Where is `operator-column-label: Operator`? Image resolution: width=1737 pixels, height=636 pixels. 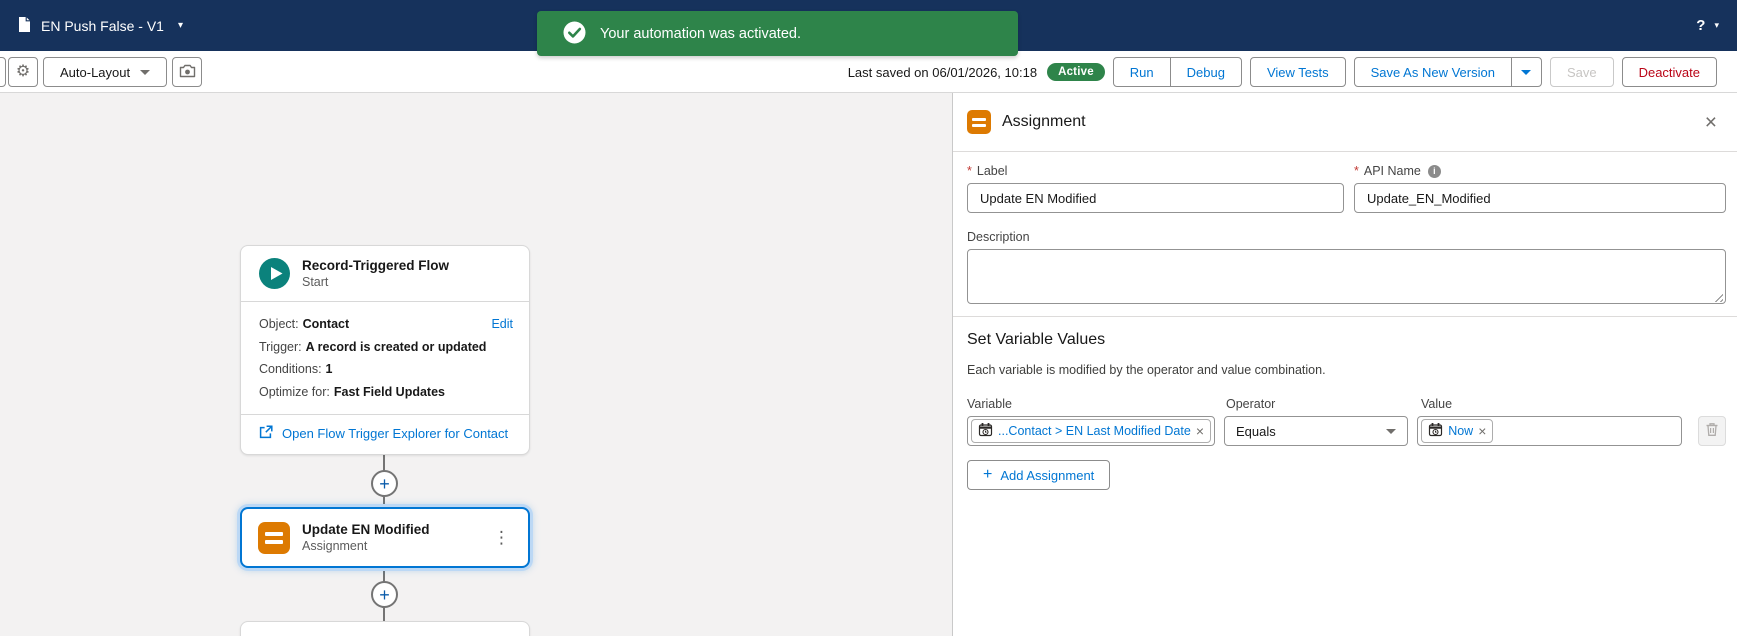
operator-column-label: Operator is located at coordinates (1251, 404).